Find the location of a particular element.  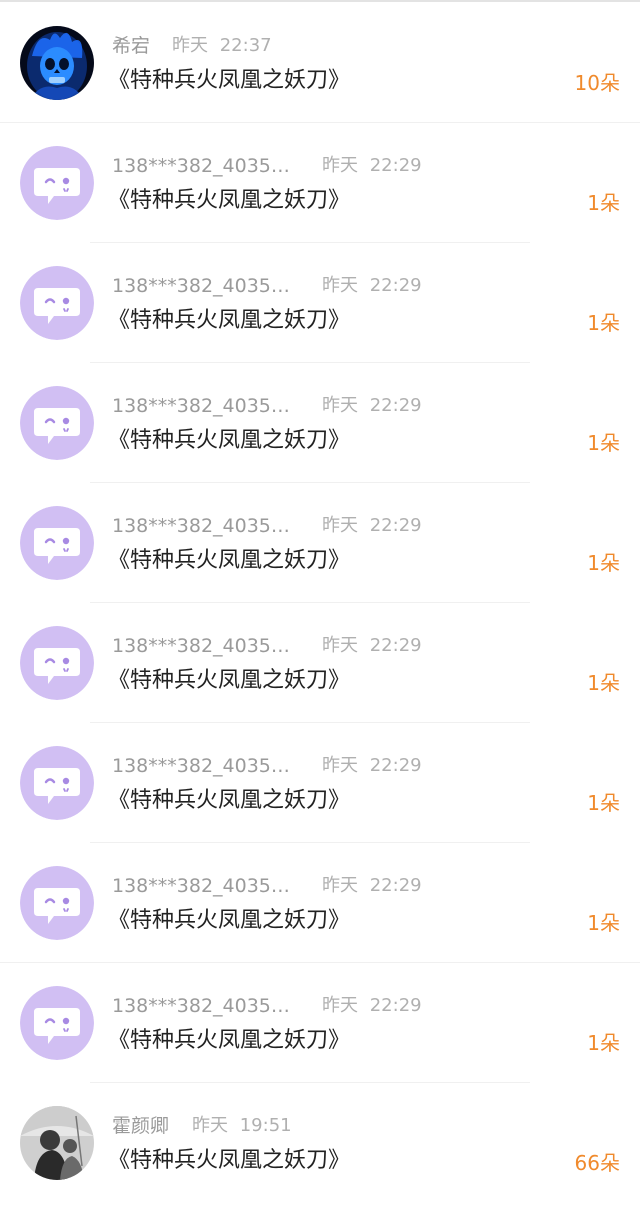

photo-person-avatar-icon is located at coordinates (57, 1143).